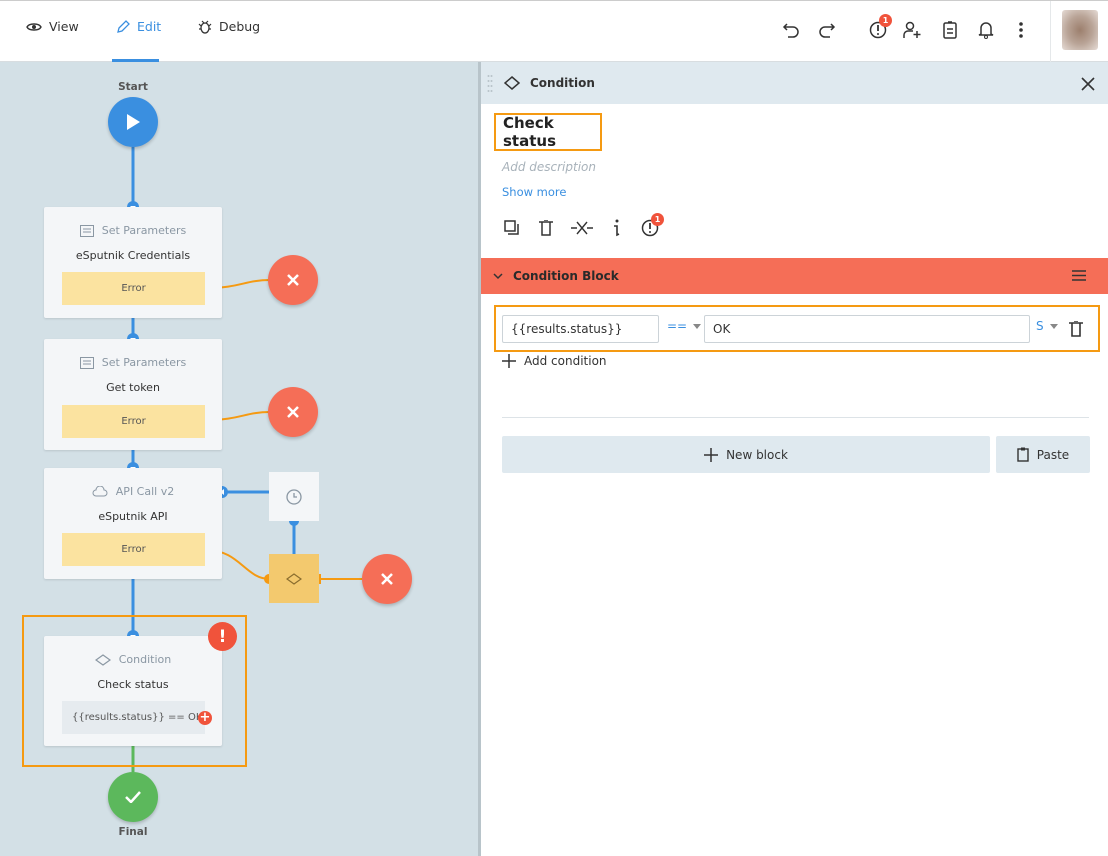 Image resolution: width=1108 pixels, height=856 pixels. Describe the element at coordinates (133, 87) in the screenshot. I see `start-label: Start` at that location.